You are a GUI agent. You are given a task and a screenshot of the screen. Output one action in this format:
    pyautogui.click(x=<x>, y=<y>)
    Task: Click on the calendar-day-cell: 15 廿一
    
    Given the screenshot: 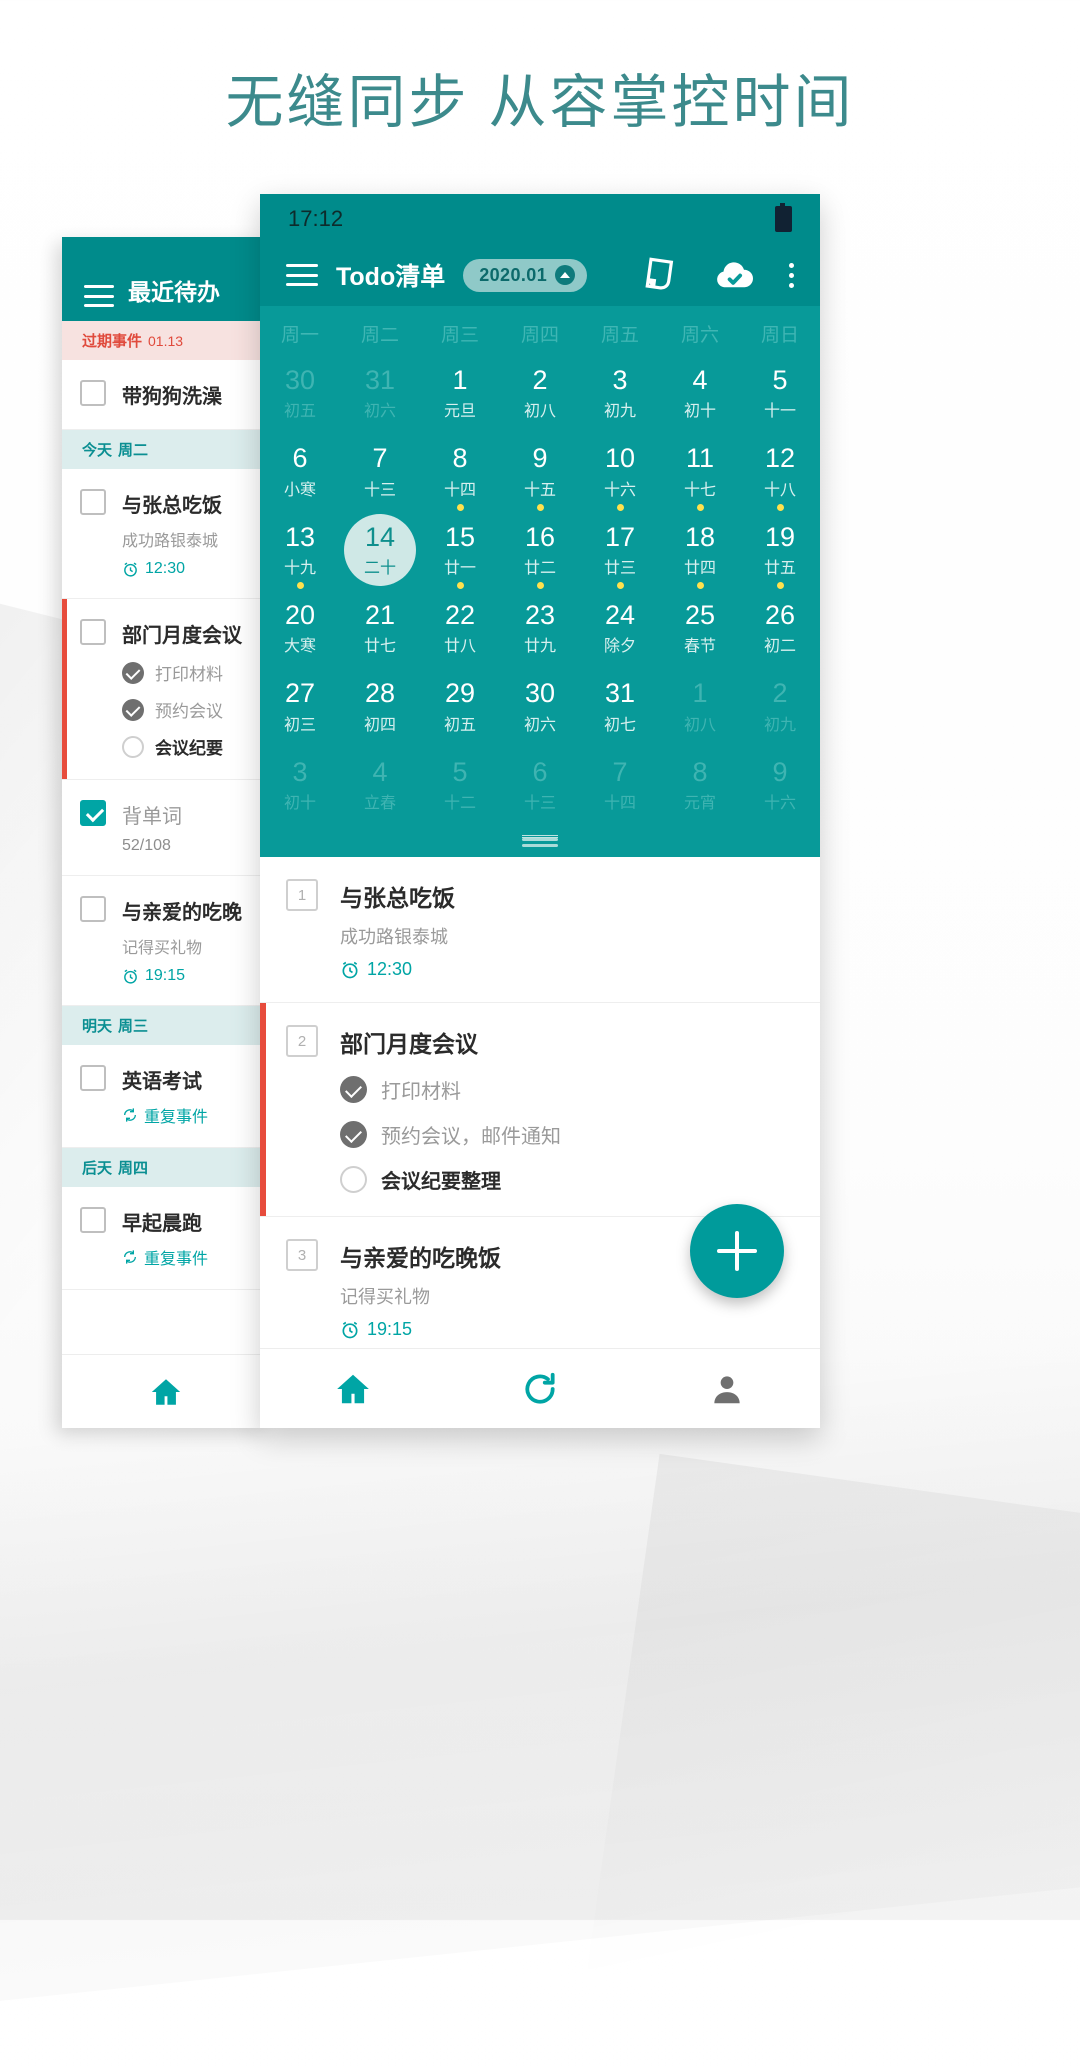 What is the action you would take?
    pyautogui.click(x=460, y=556)
    